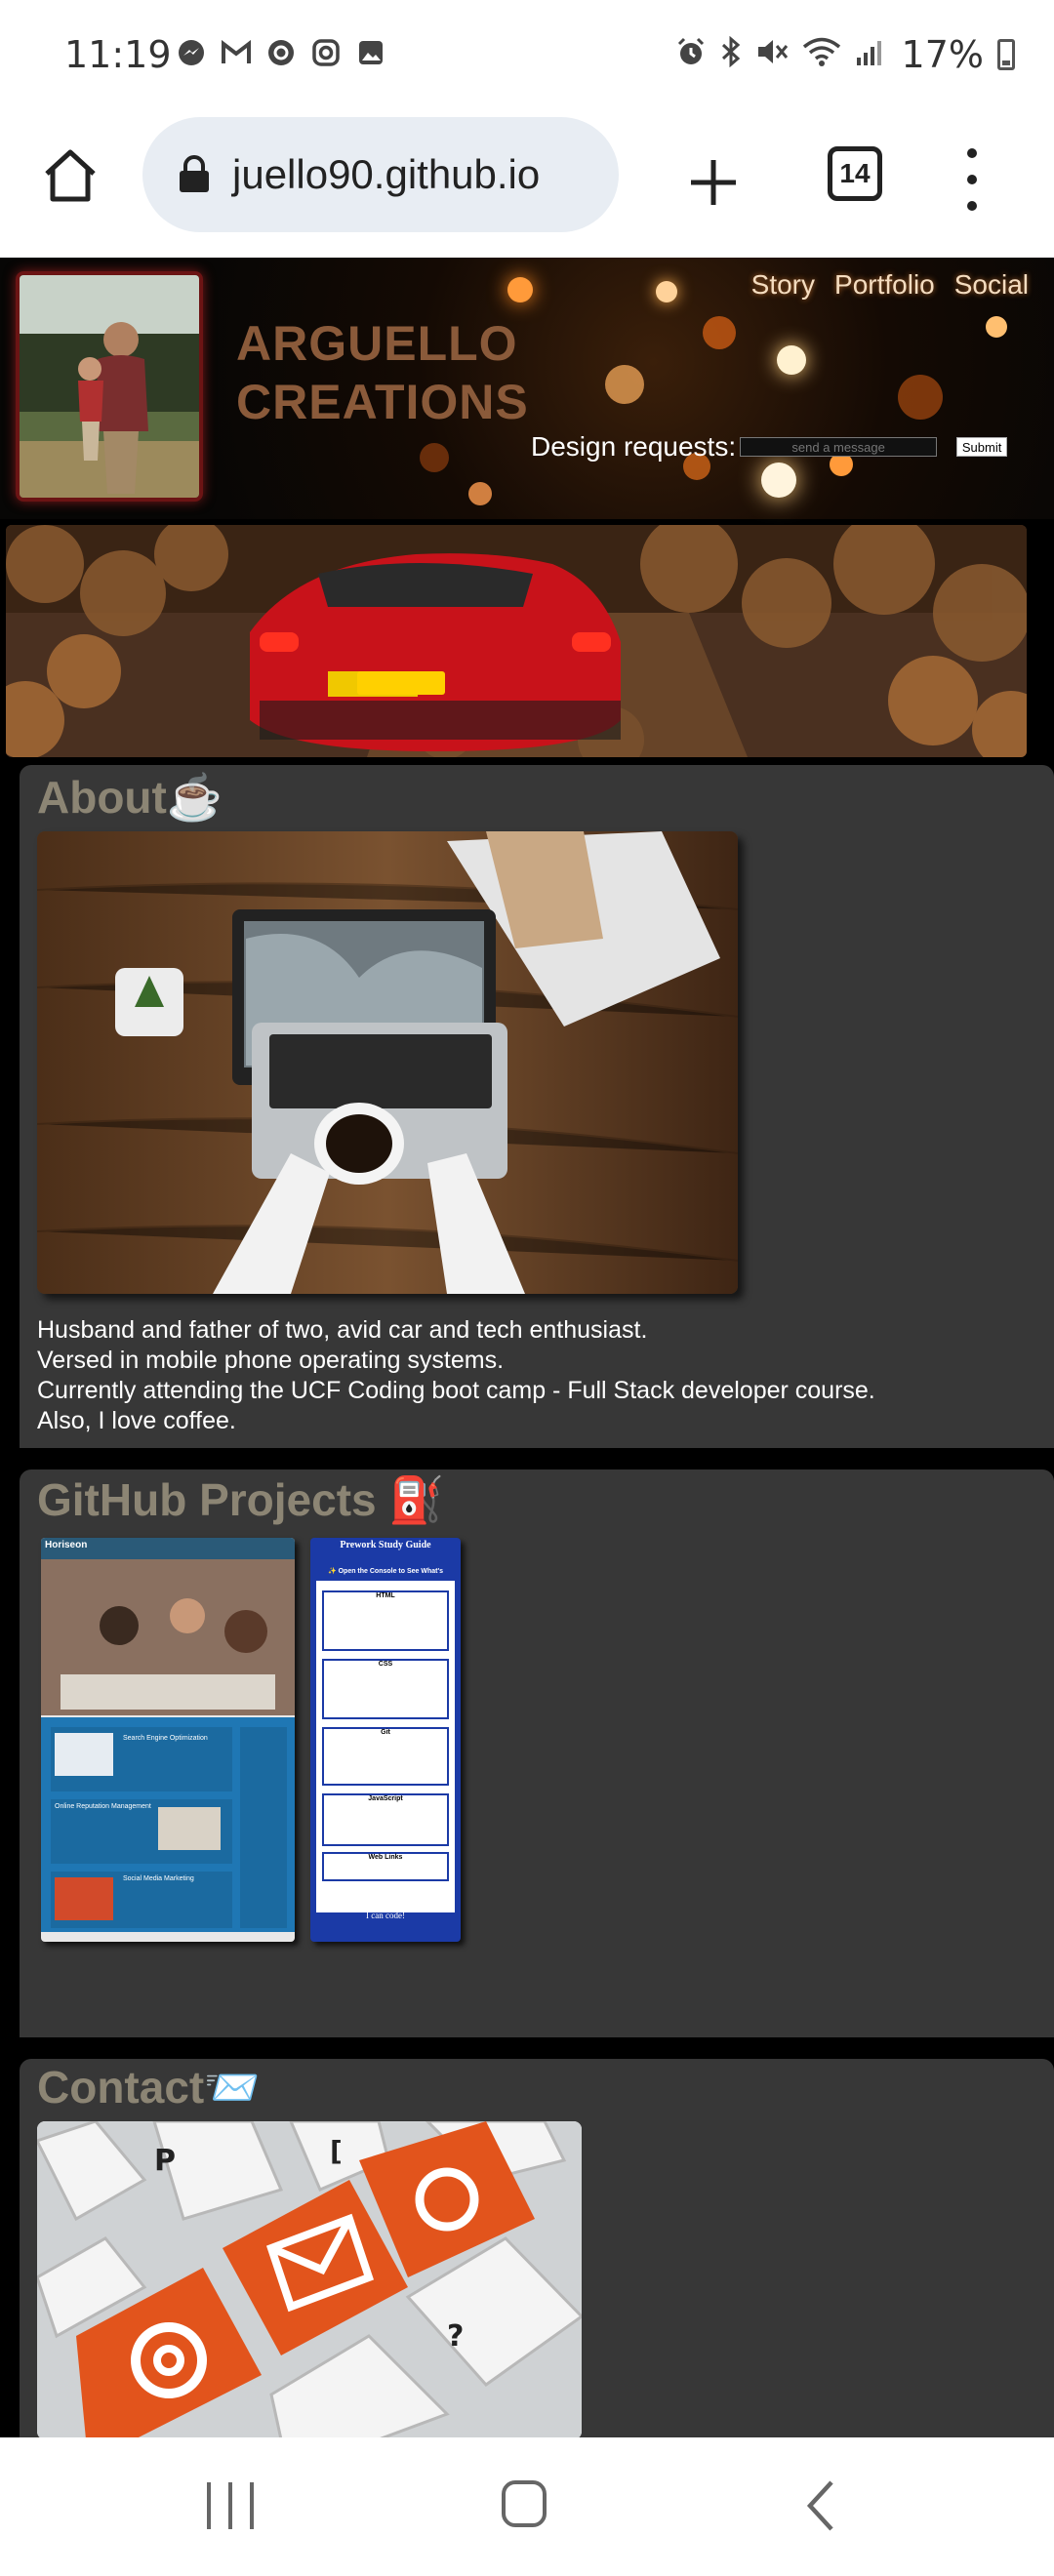  Describe the element at coordinates (416, 1499) in the screenshot. I see `fuel-pump-icon: ⛽` at that location.